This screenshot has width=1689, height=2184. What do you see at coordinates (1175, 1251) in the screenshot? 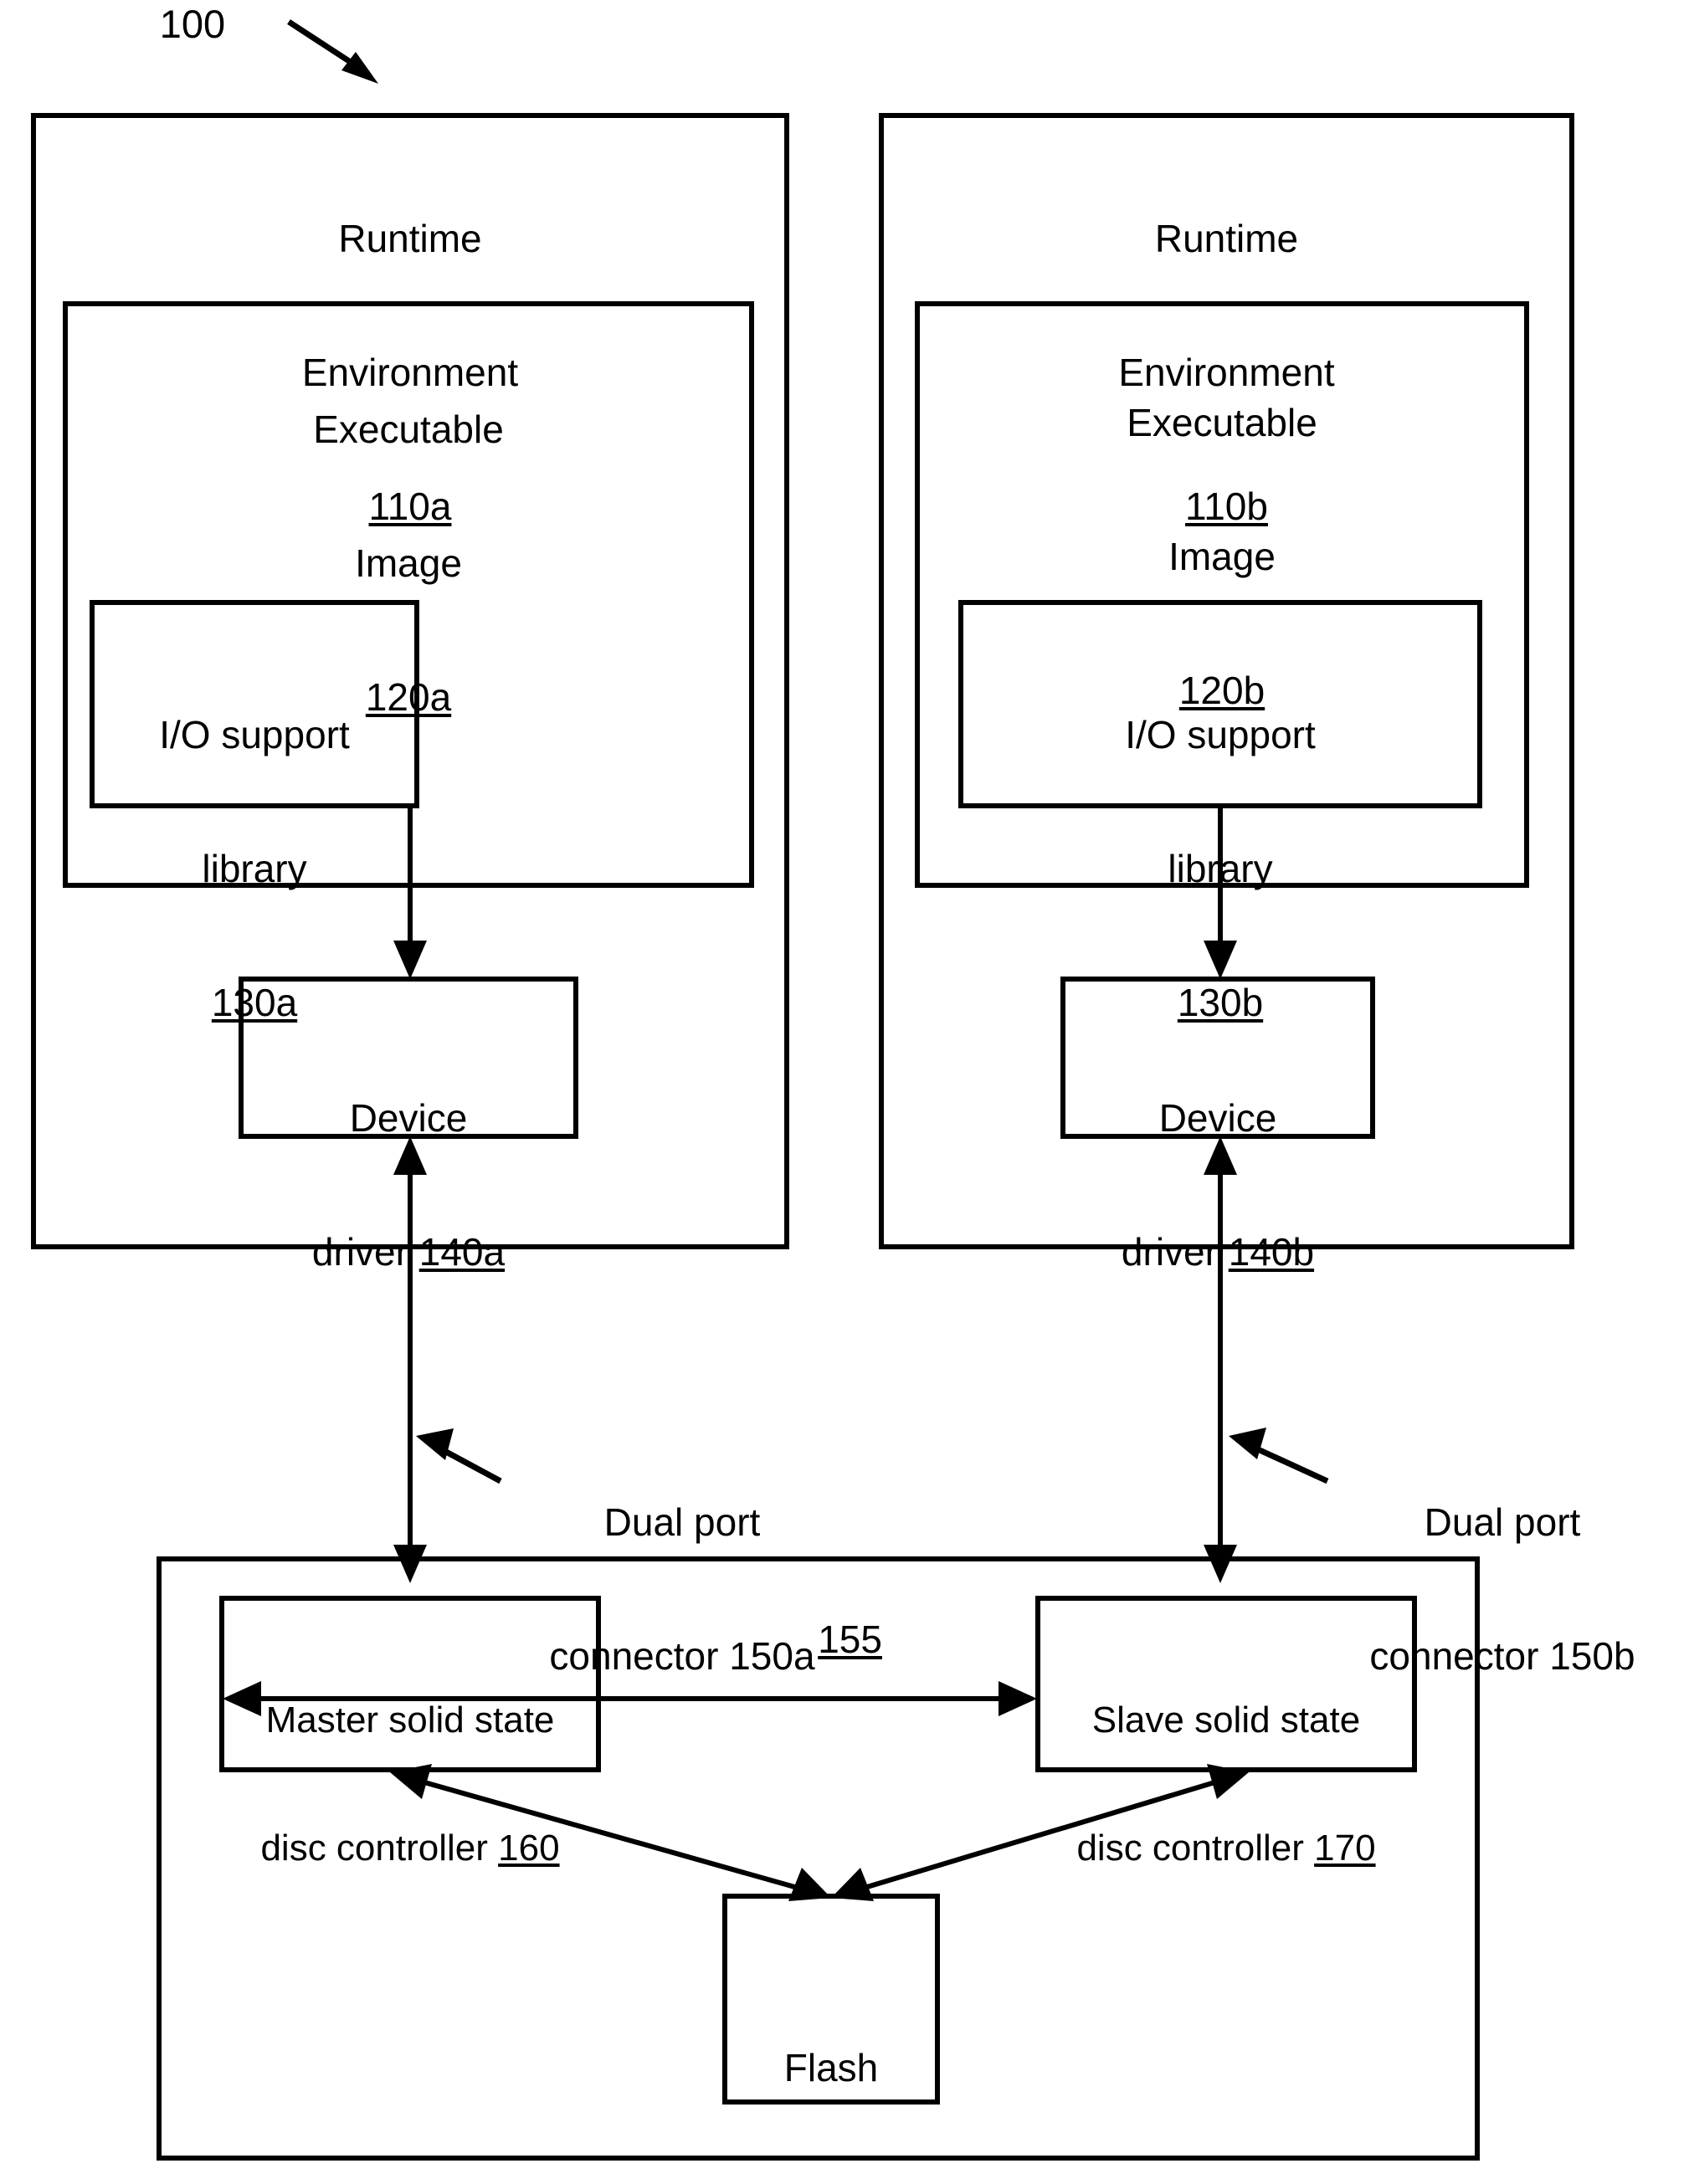
I see `device-driver-b-title-line2: driver` at bounding box center [1175, 1251].